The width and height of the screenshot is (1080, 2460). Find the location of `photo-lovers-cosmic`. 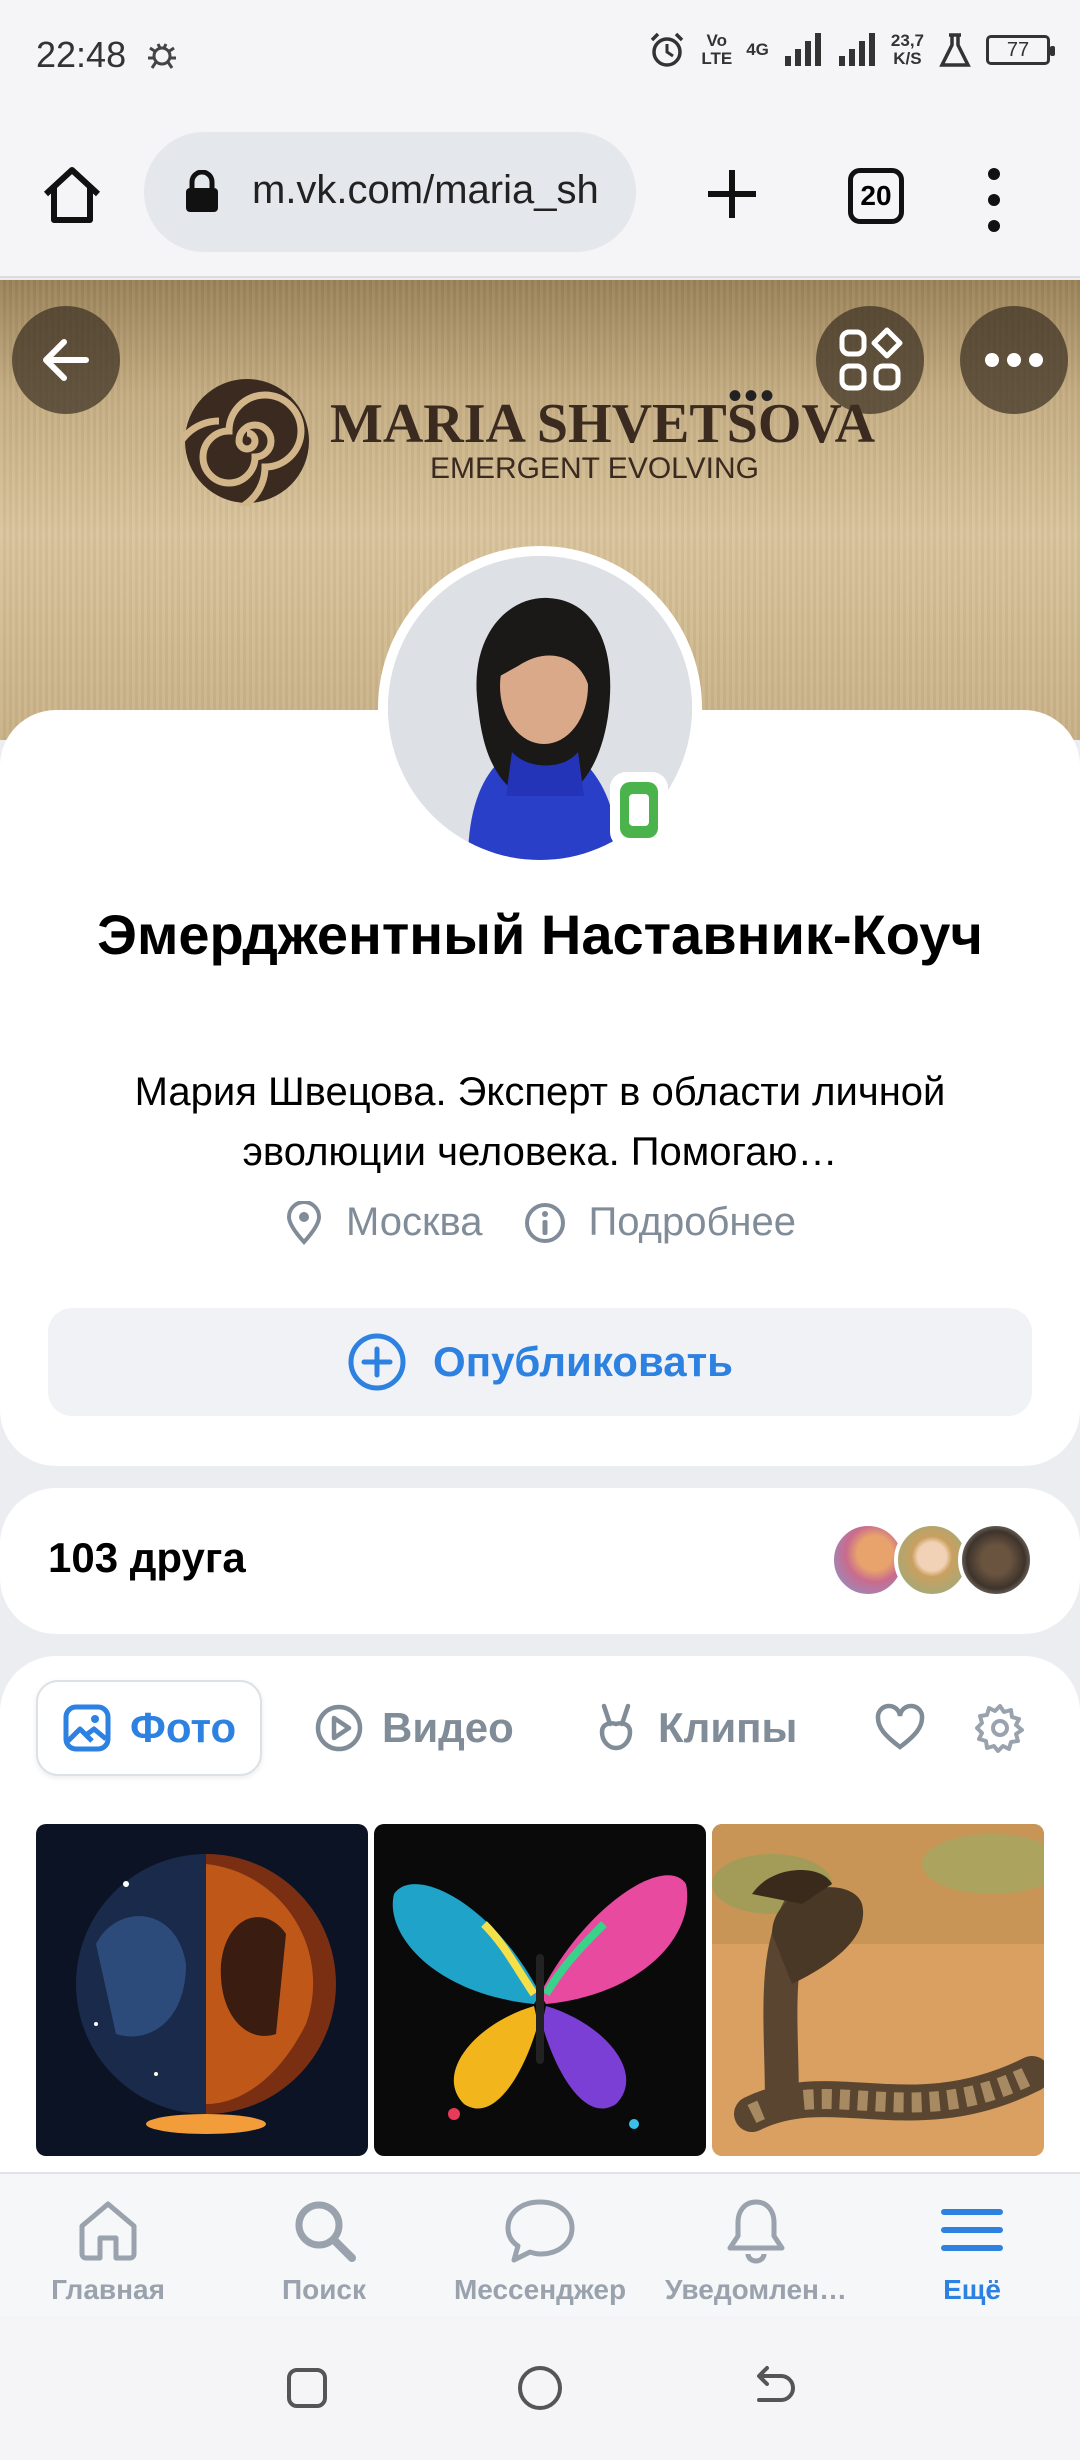

photo-lovers-cosmic is located at coordinates (202, 1990).